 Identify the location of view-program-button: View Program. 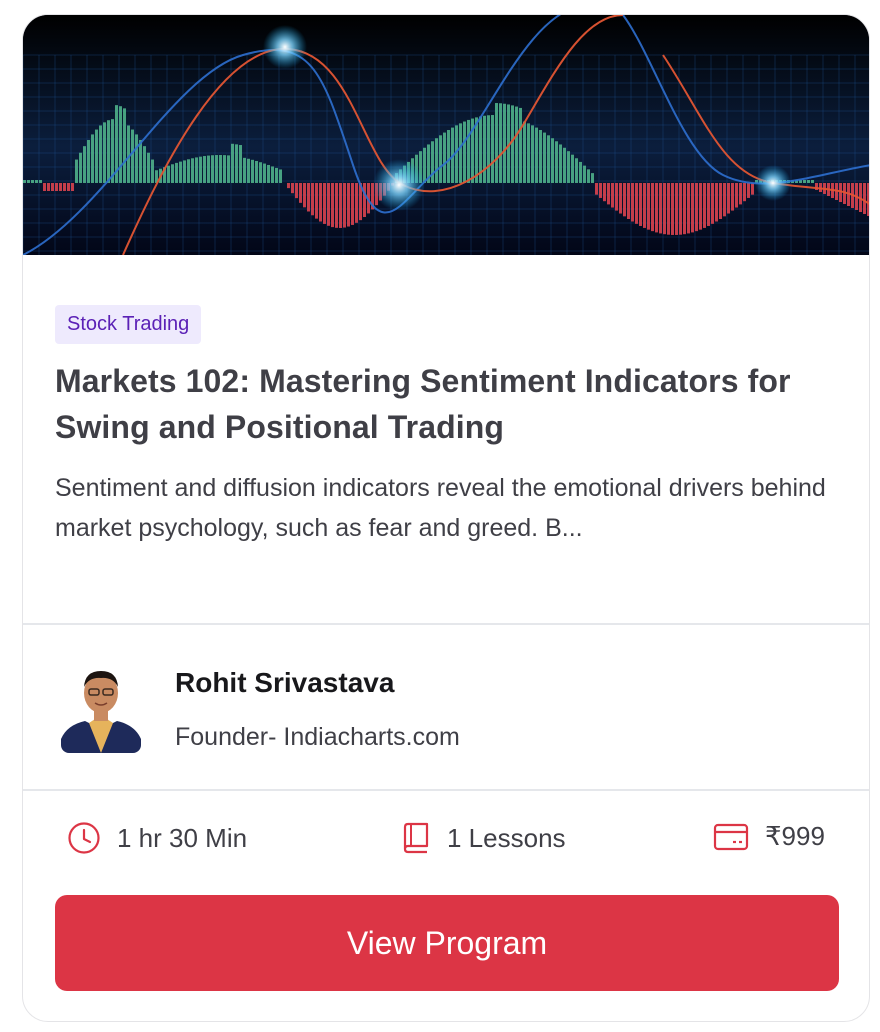
(447, 943).